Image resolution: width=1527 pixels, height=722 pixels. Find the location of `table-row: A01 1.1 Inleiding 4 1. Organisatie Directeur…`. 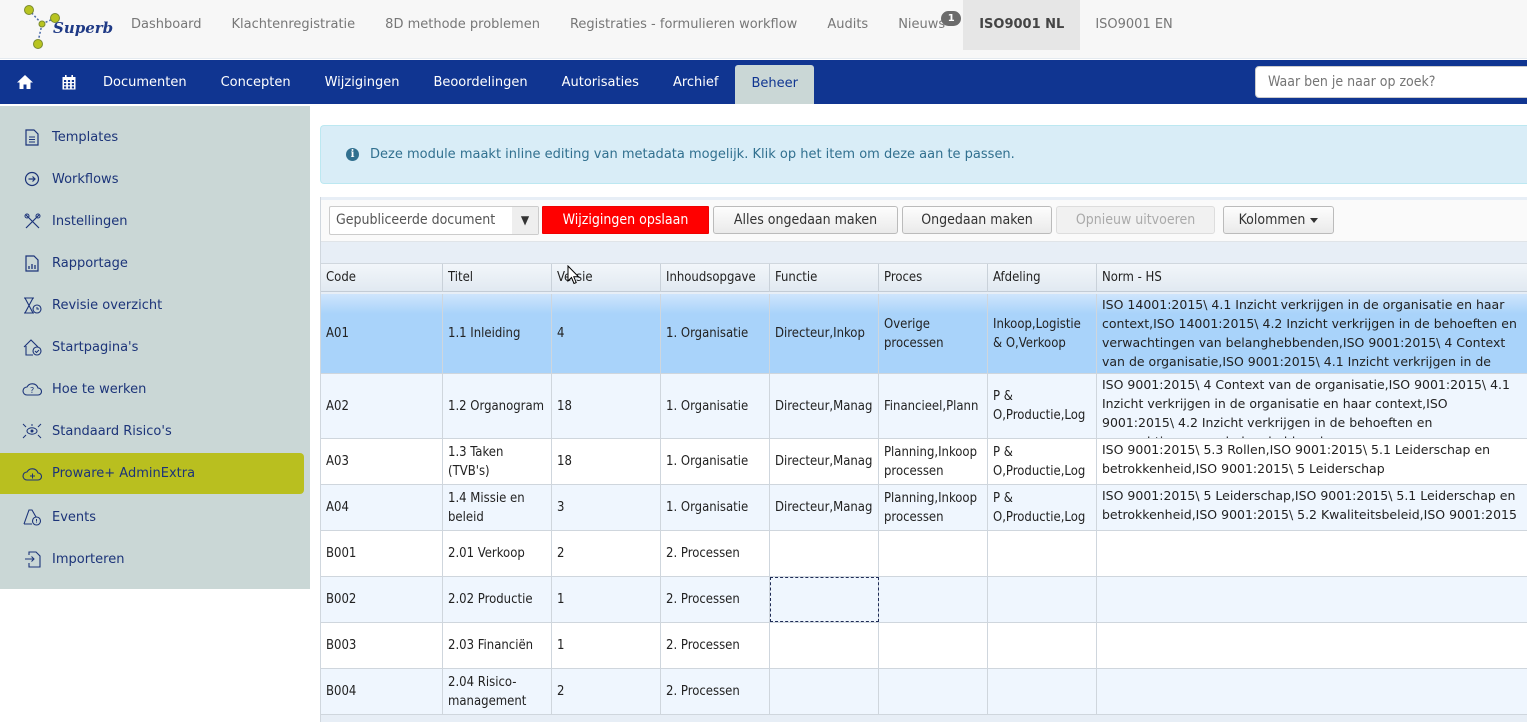

table-row: A01 1.1 Inleiding 4 1. Organisatie Directeur… is located at coordinates (924, 334).